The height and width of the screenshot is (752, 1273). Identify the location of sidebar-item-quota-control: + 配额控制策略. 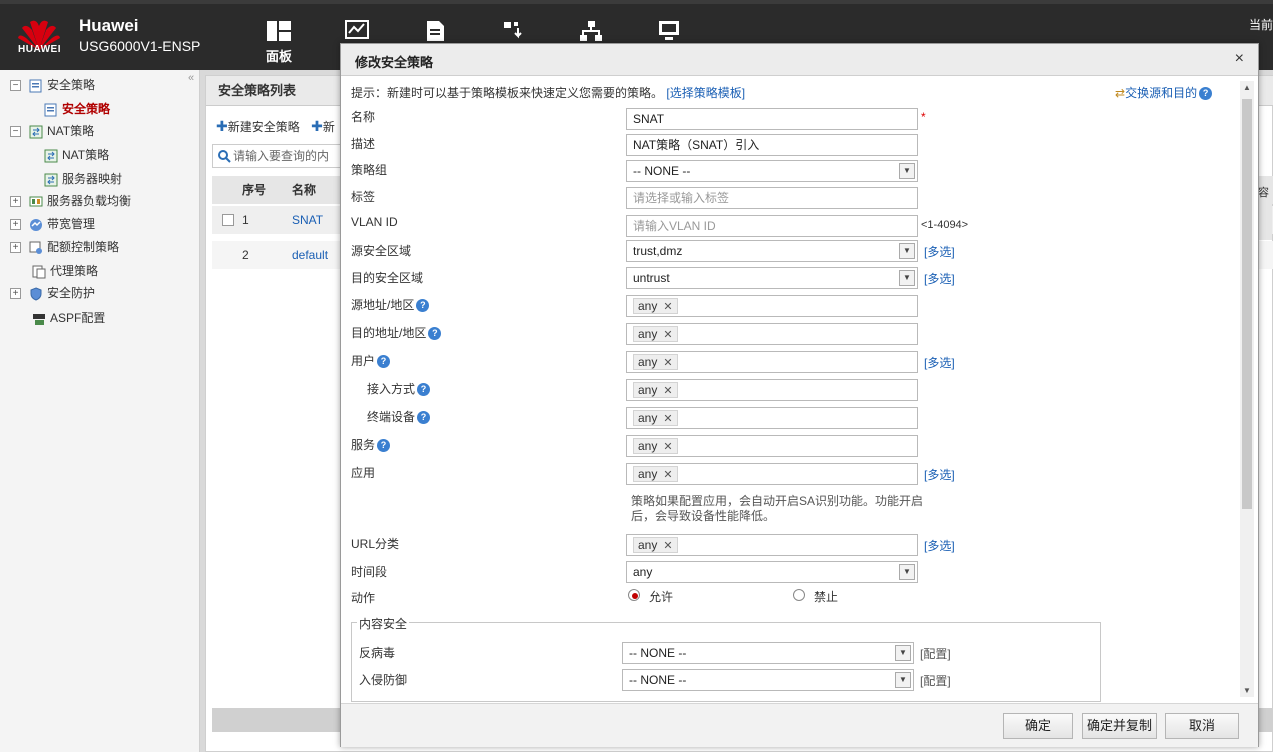
(64, 247).